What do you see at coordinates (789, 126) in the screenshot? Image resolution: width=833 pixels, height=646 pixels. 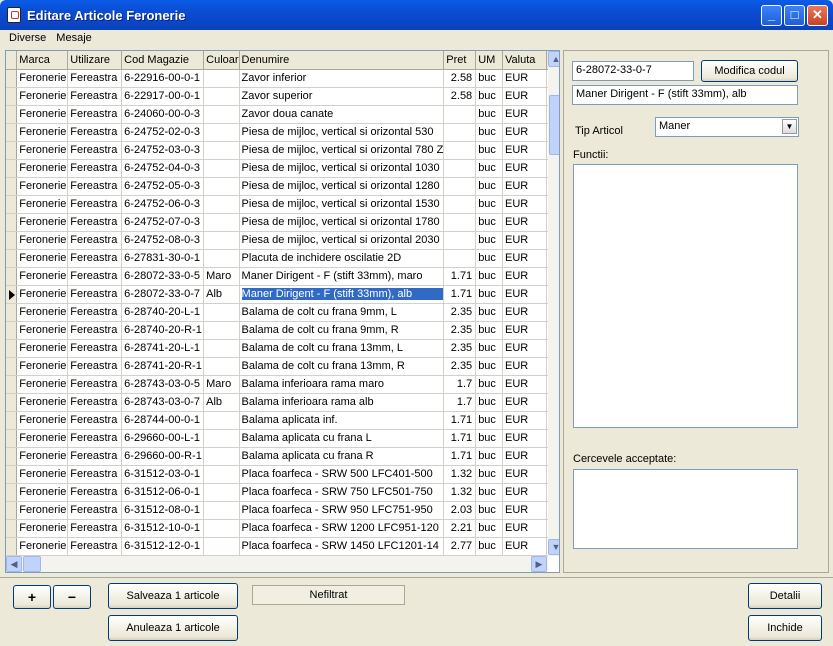 I see `chevron-down-icon: ▼` at bounding box center [789, 126].